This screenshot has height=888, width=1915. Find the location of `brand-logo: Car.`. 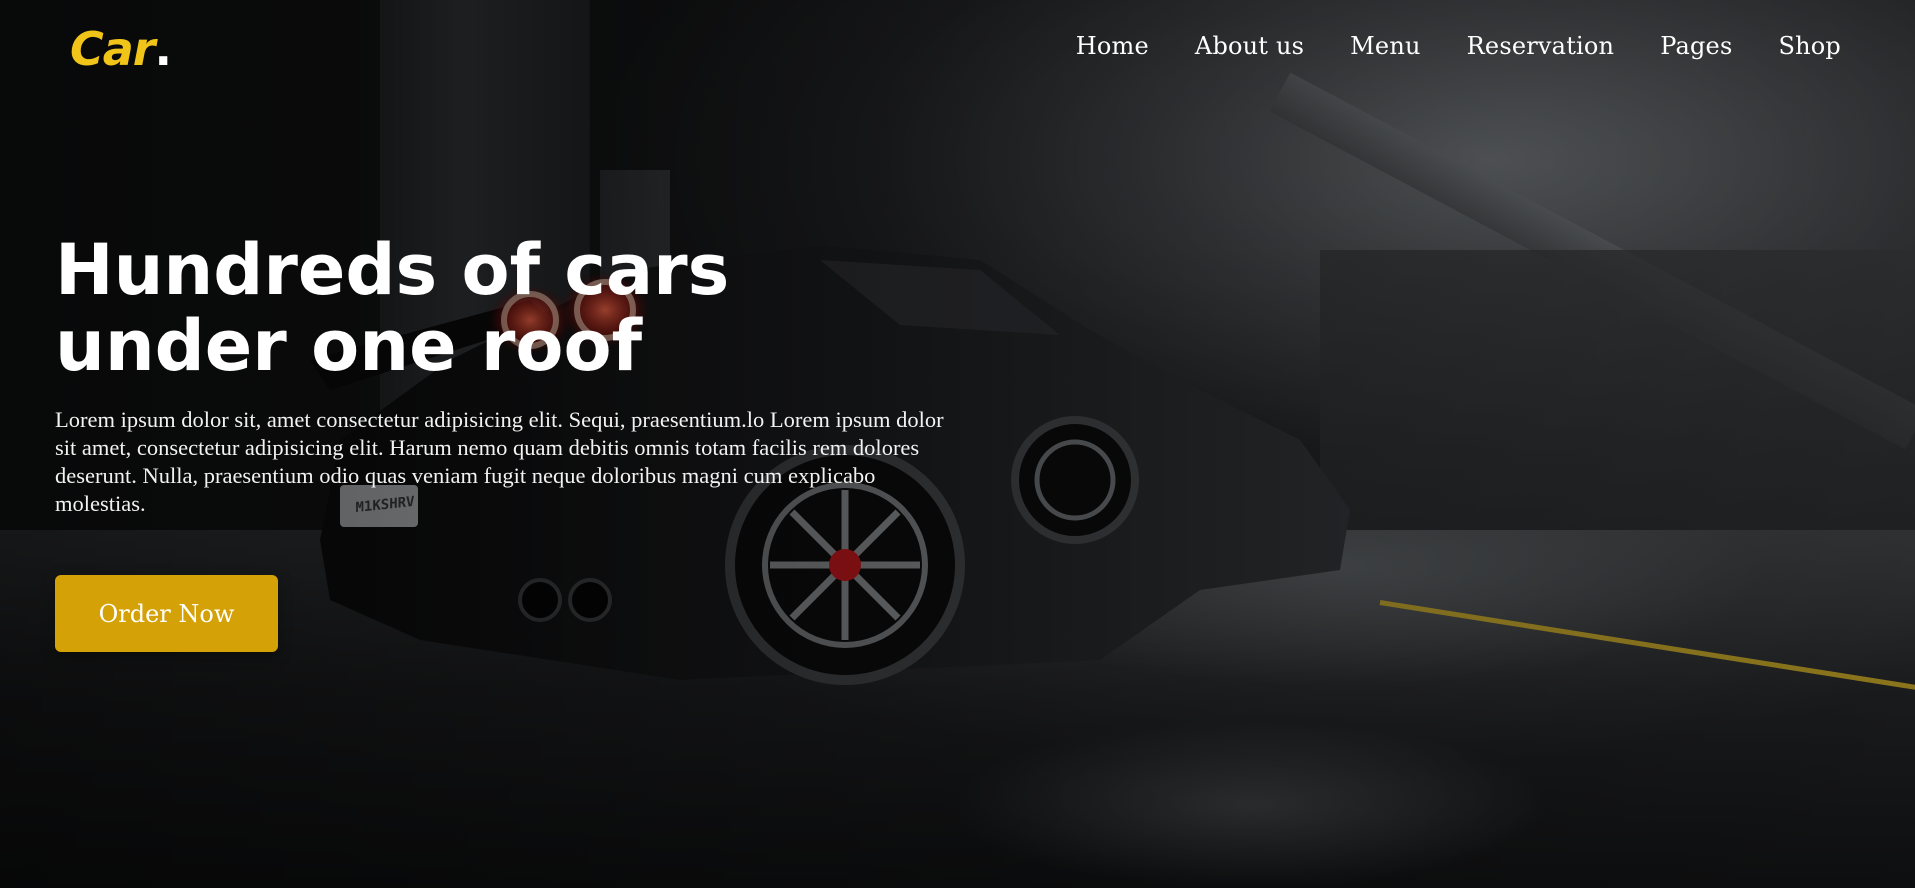

brand-logo: Car. is located at coordinates (121, 49).